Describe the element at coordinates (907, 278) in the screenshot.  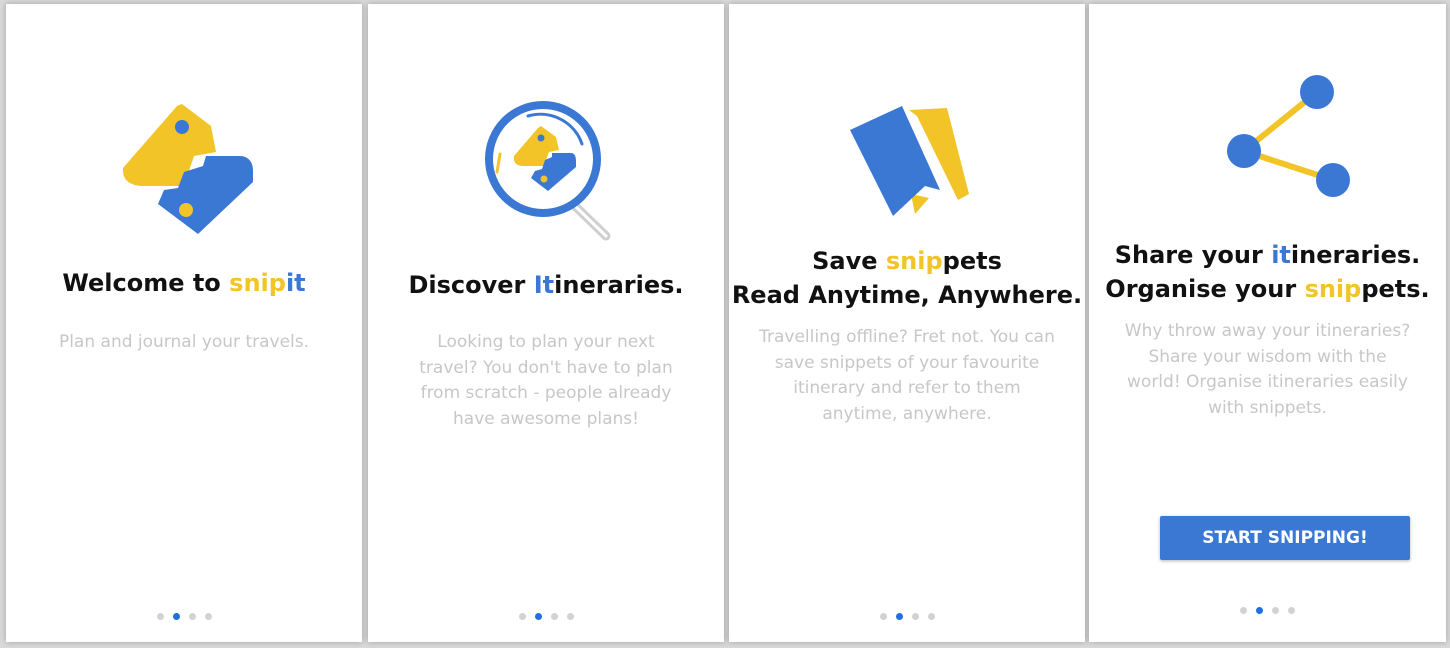
I see `page-title: Save snippets Read Anytime, Anywhere.` at that location.